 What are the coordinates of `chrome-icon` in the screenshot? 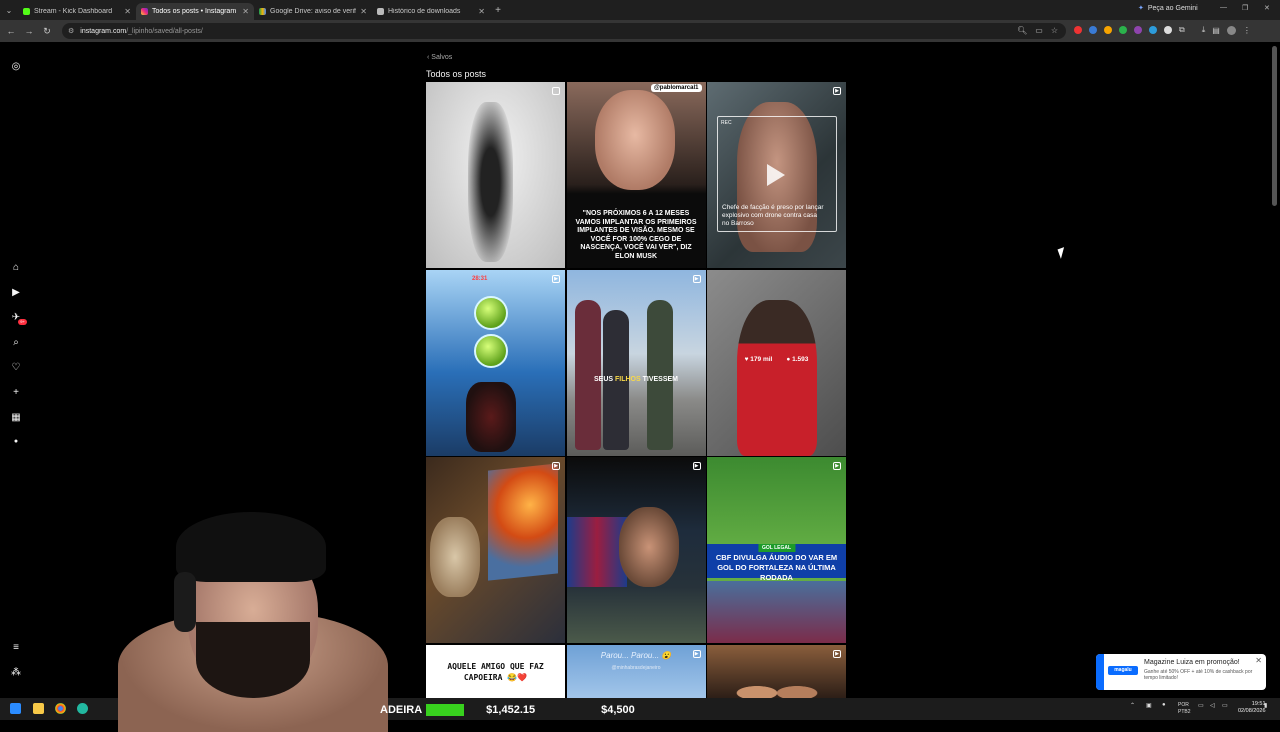 It's located at (60, 708).